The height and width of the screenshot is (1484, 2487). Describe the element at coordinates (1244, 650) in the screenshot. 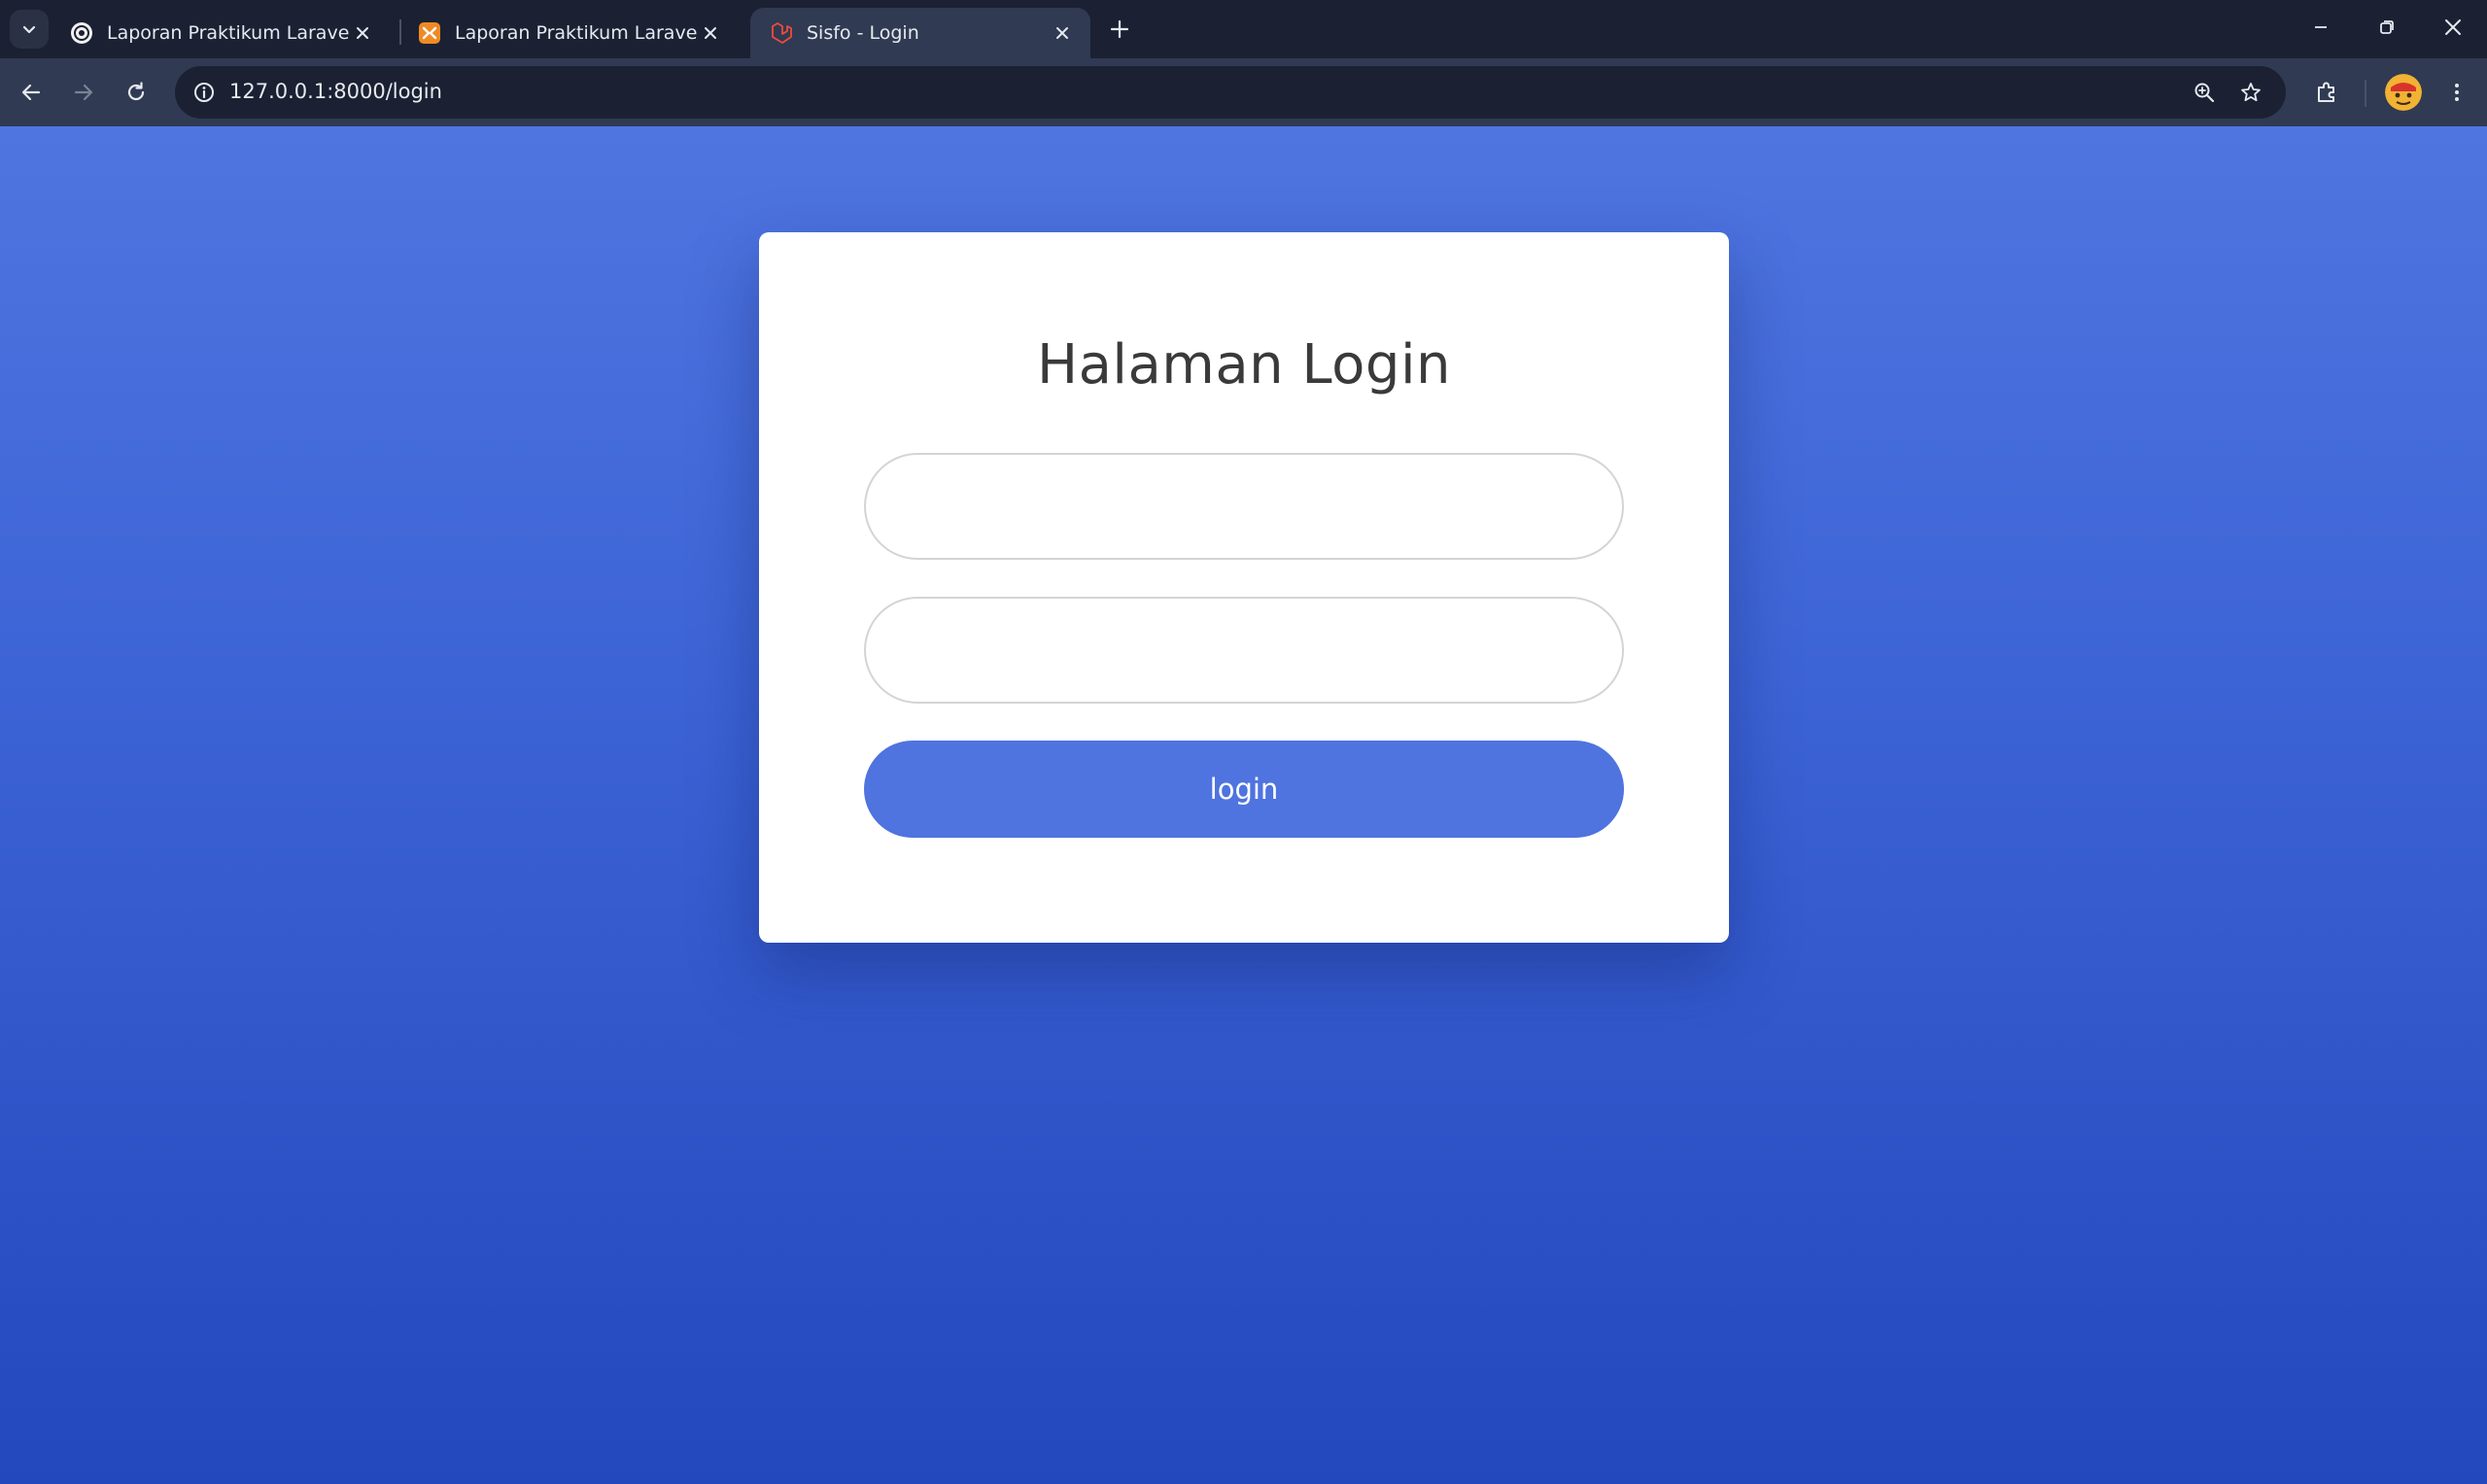

I see `password-field` at that location.